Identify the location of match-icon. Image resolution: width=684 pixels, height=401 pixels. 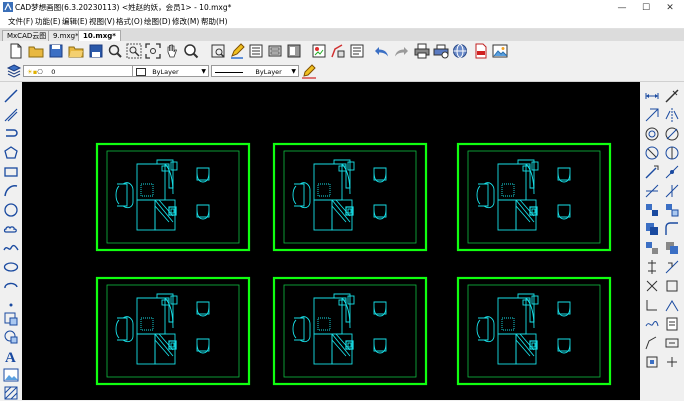
(338, 51).